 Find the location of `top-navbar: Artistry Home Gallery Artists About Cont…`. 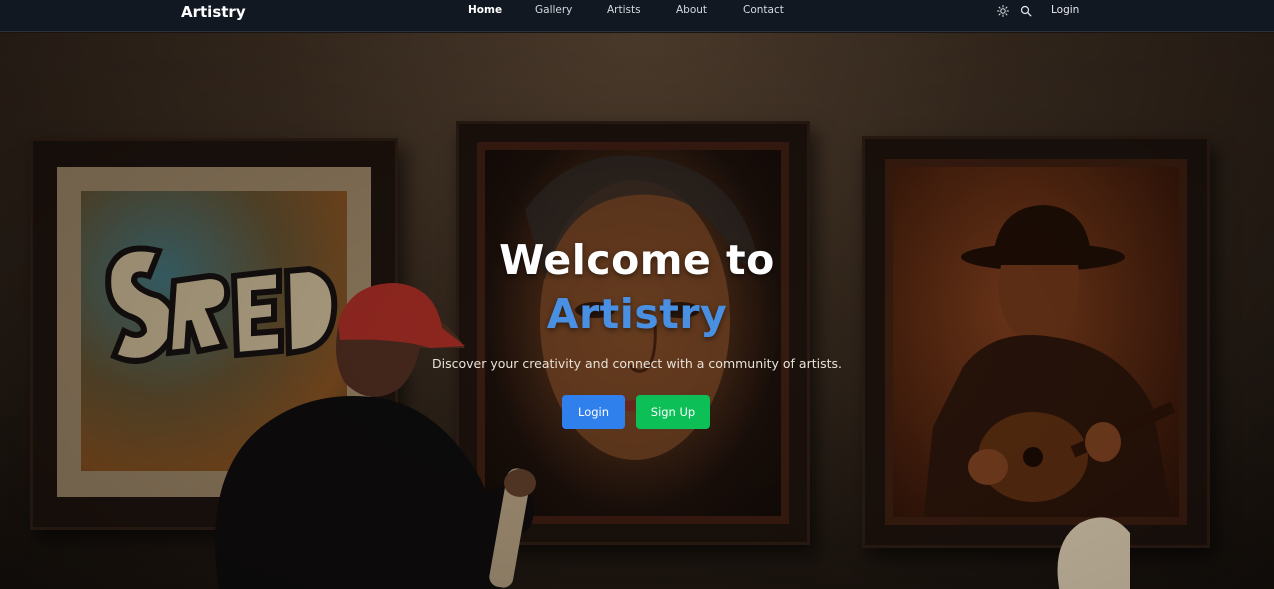

top-navbar: Artistry Home Gallery Artists About Cont… is located at coordinates (637, 16).